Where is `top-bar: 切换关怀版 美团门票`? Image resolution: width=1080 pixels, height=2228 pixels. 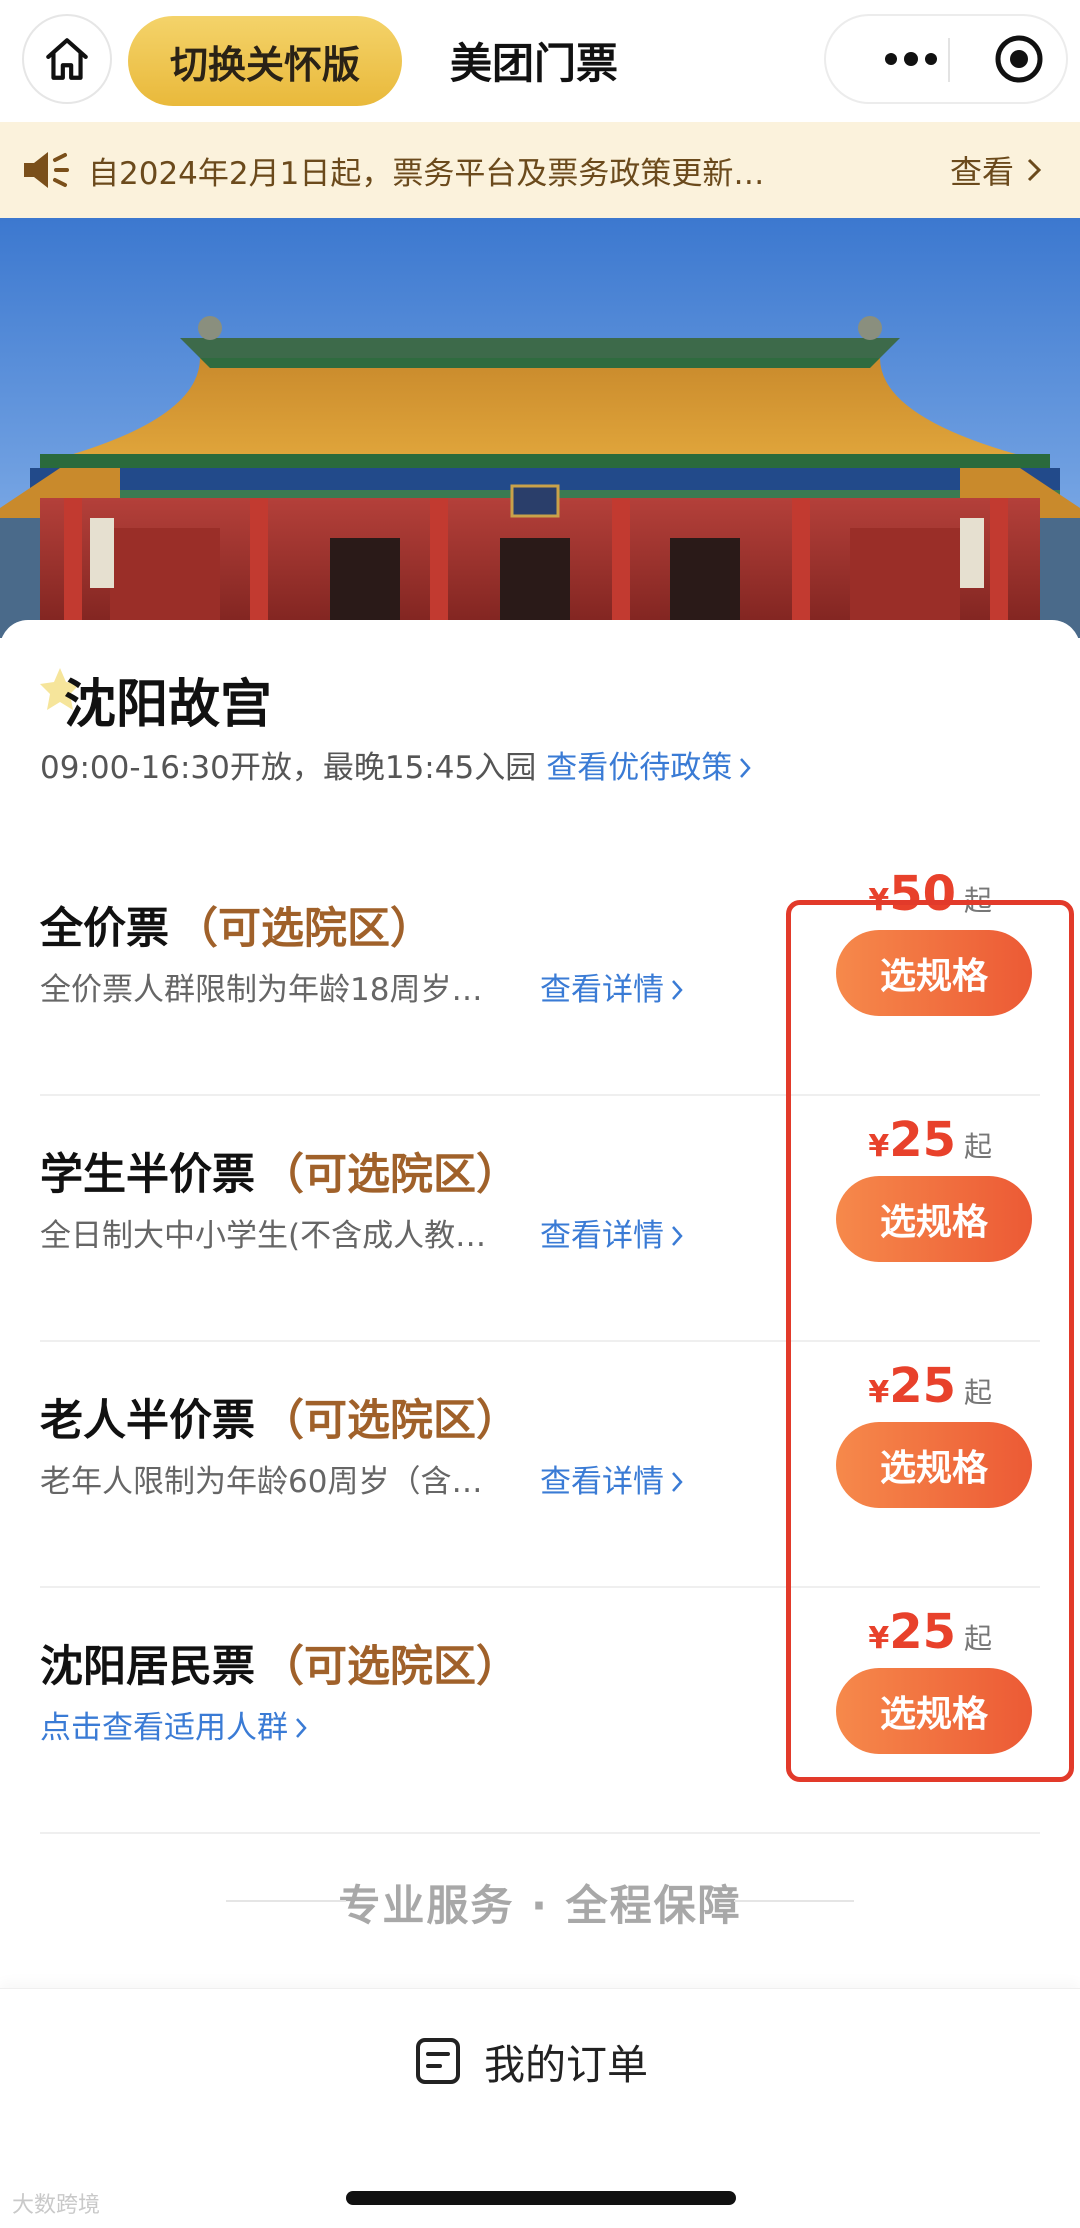
top-bar: 切换关怀版 美团门票 is located at coordinates (540, 61).